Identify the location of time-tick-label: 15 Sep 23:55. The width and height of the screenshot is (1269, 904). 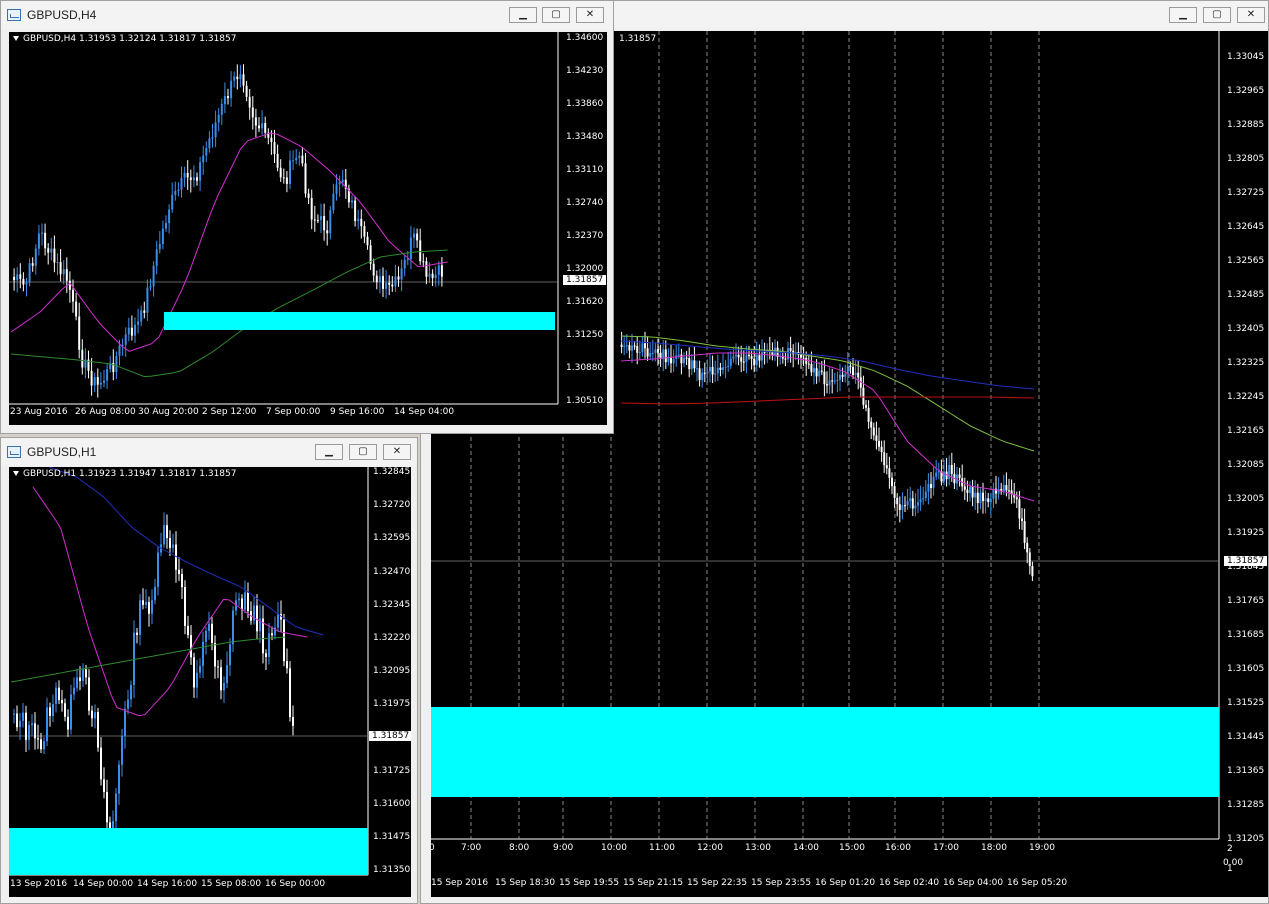
(781, 883).